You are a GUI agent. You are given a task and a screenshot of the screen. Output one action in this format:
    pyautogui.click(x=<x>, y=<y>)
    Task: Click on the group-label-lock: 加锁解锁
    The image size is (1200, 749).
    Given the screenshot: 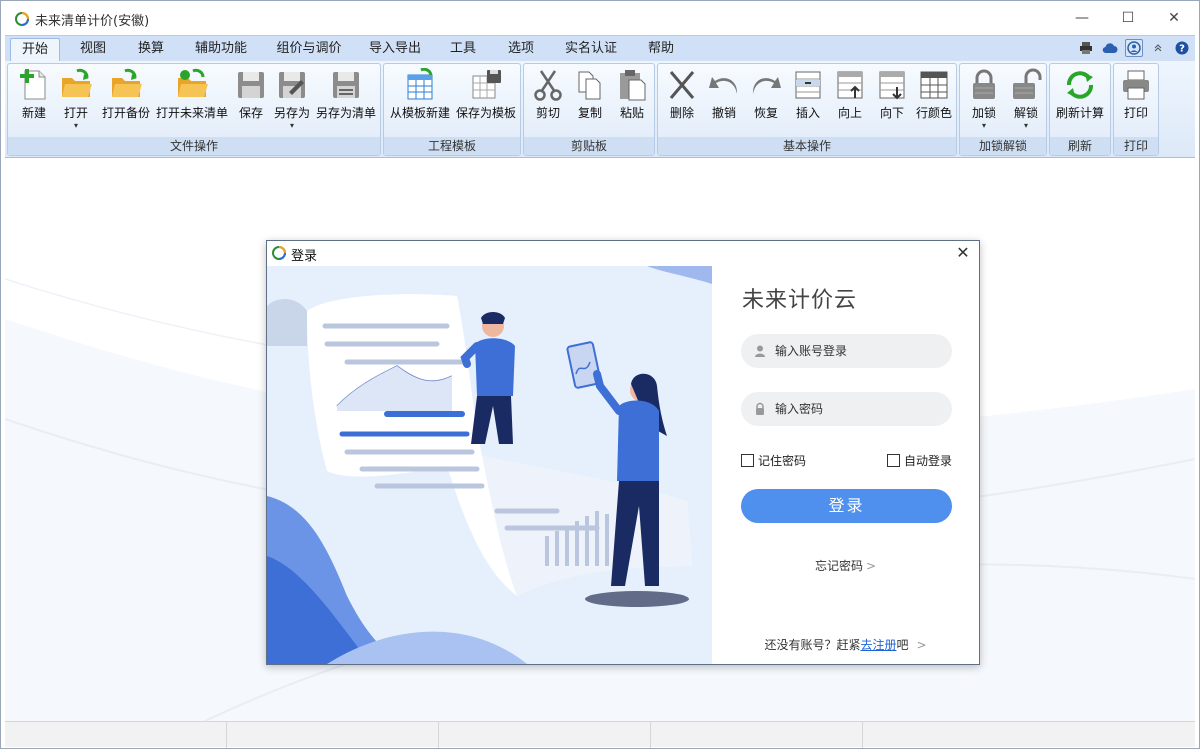 What is the action you would take?
    pyautogui.click(x=1003, y=146)
    